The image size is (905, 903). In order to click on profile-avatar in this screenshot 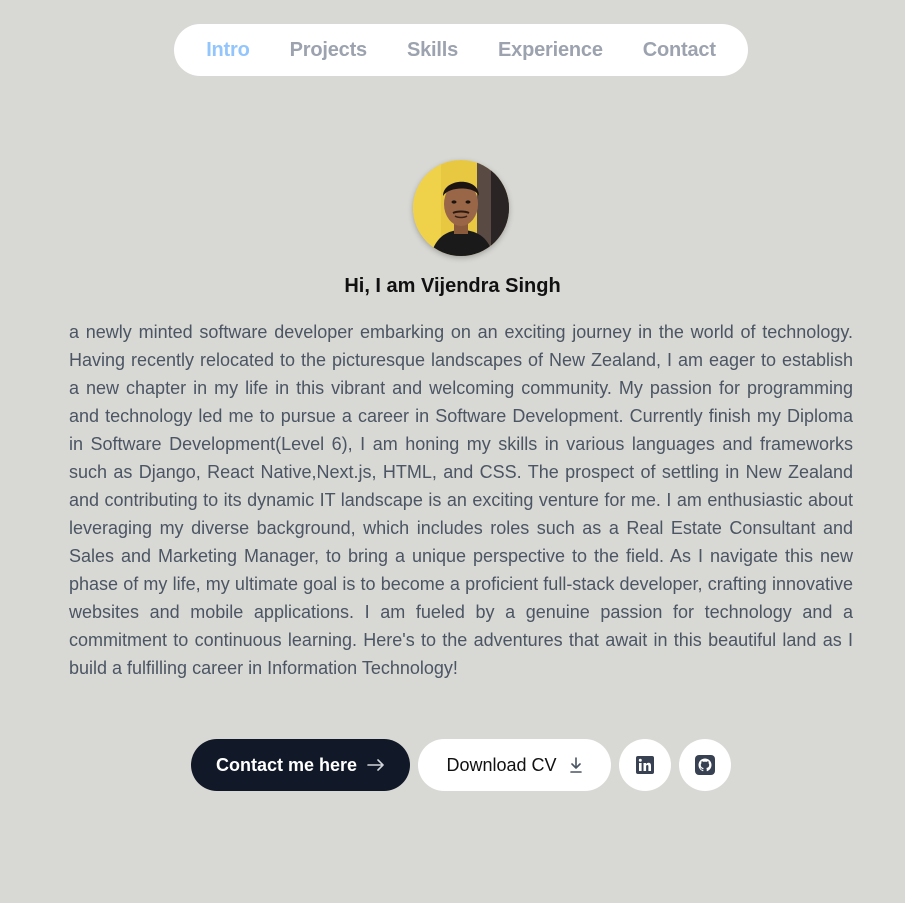, I will do `click(461, 208)`.